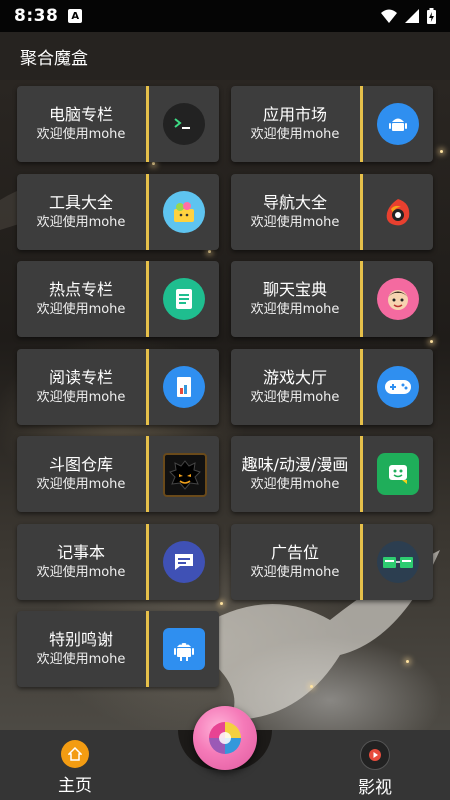  I want to click on signal-icon, so click(412, 16).